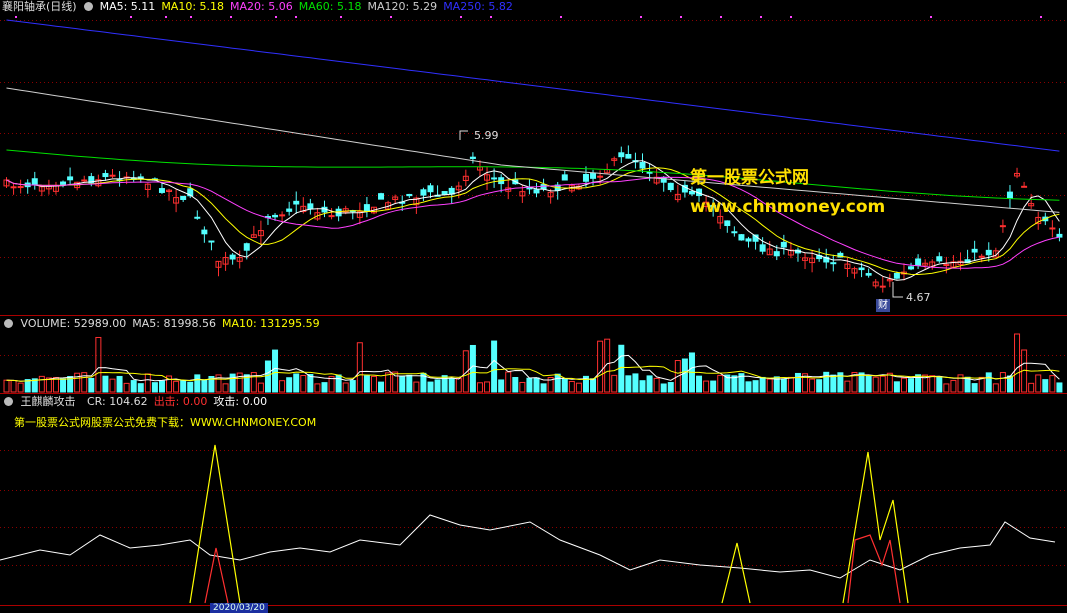 This screenshot has width=1067, height=613. I want to click on settings-circle-icon, so click(89, 6).